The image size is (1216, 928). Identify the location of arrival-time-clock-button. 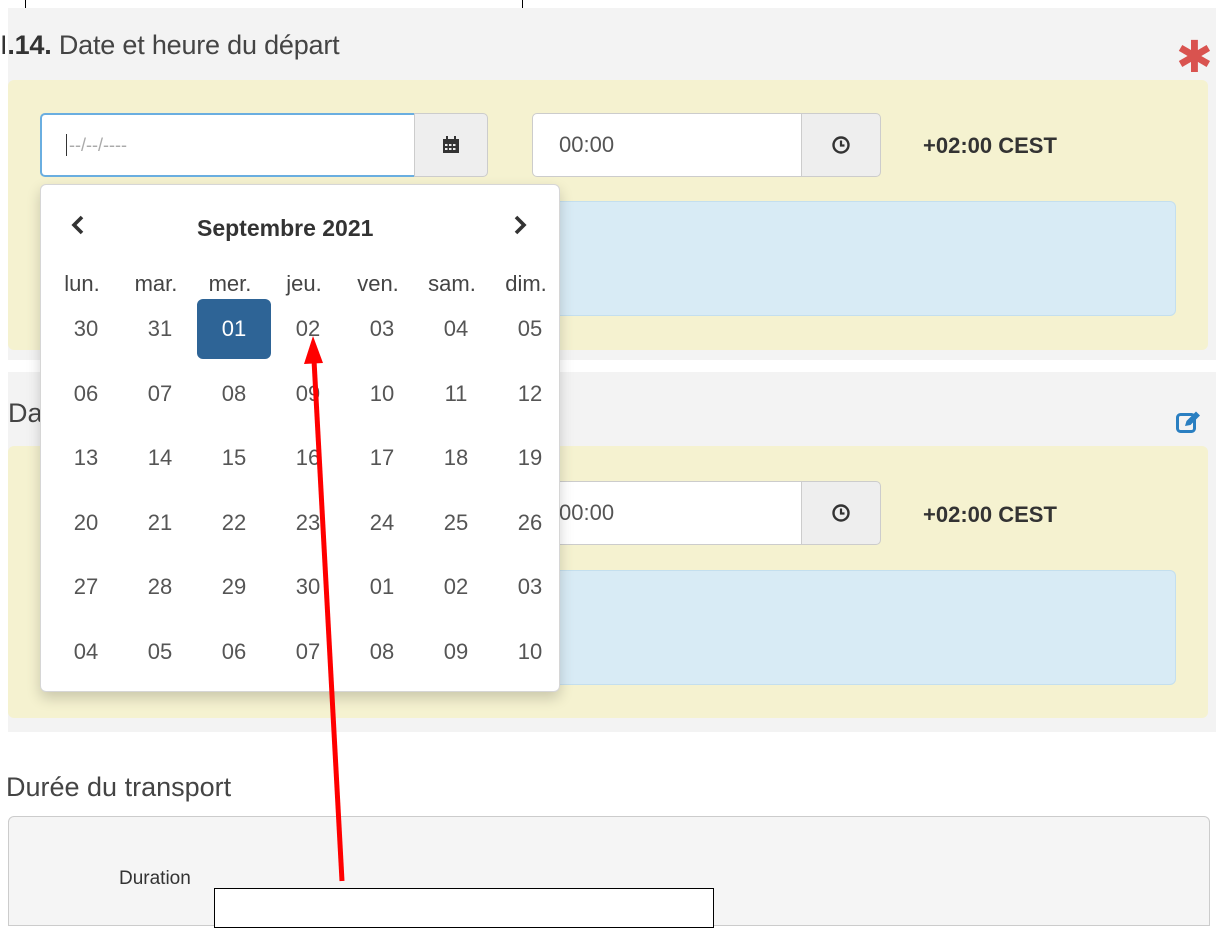
(841, 513).